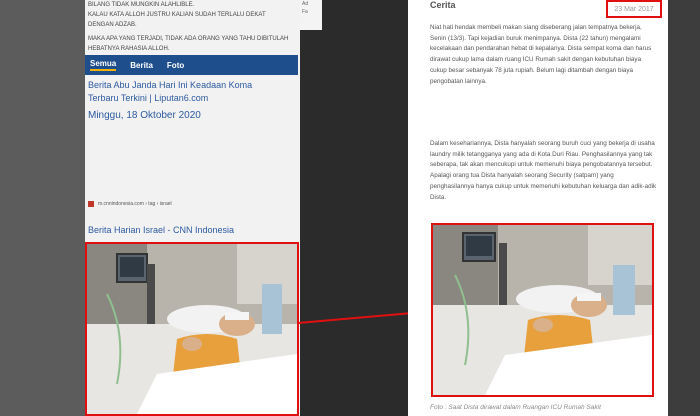  Describe the element at coordinates (305, 4) in the screenshot. I see `strip-text: Ad` at that location.